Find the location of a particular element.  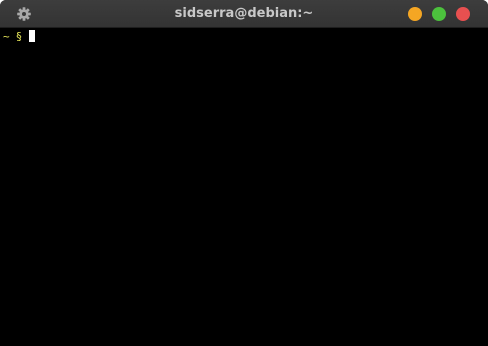

close-button is located at coordinates (463, 14).